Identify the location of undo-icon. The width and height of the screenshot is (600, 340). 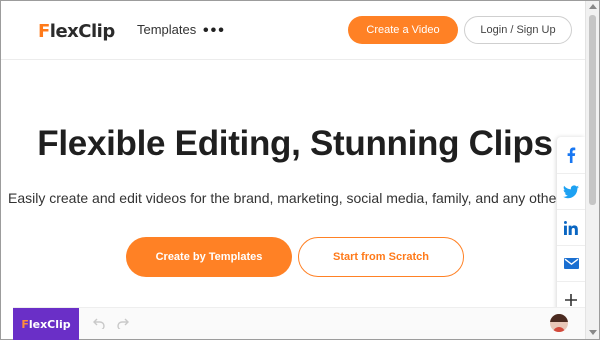
(99, 325).